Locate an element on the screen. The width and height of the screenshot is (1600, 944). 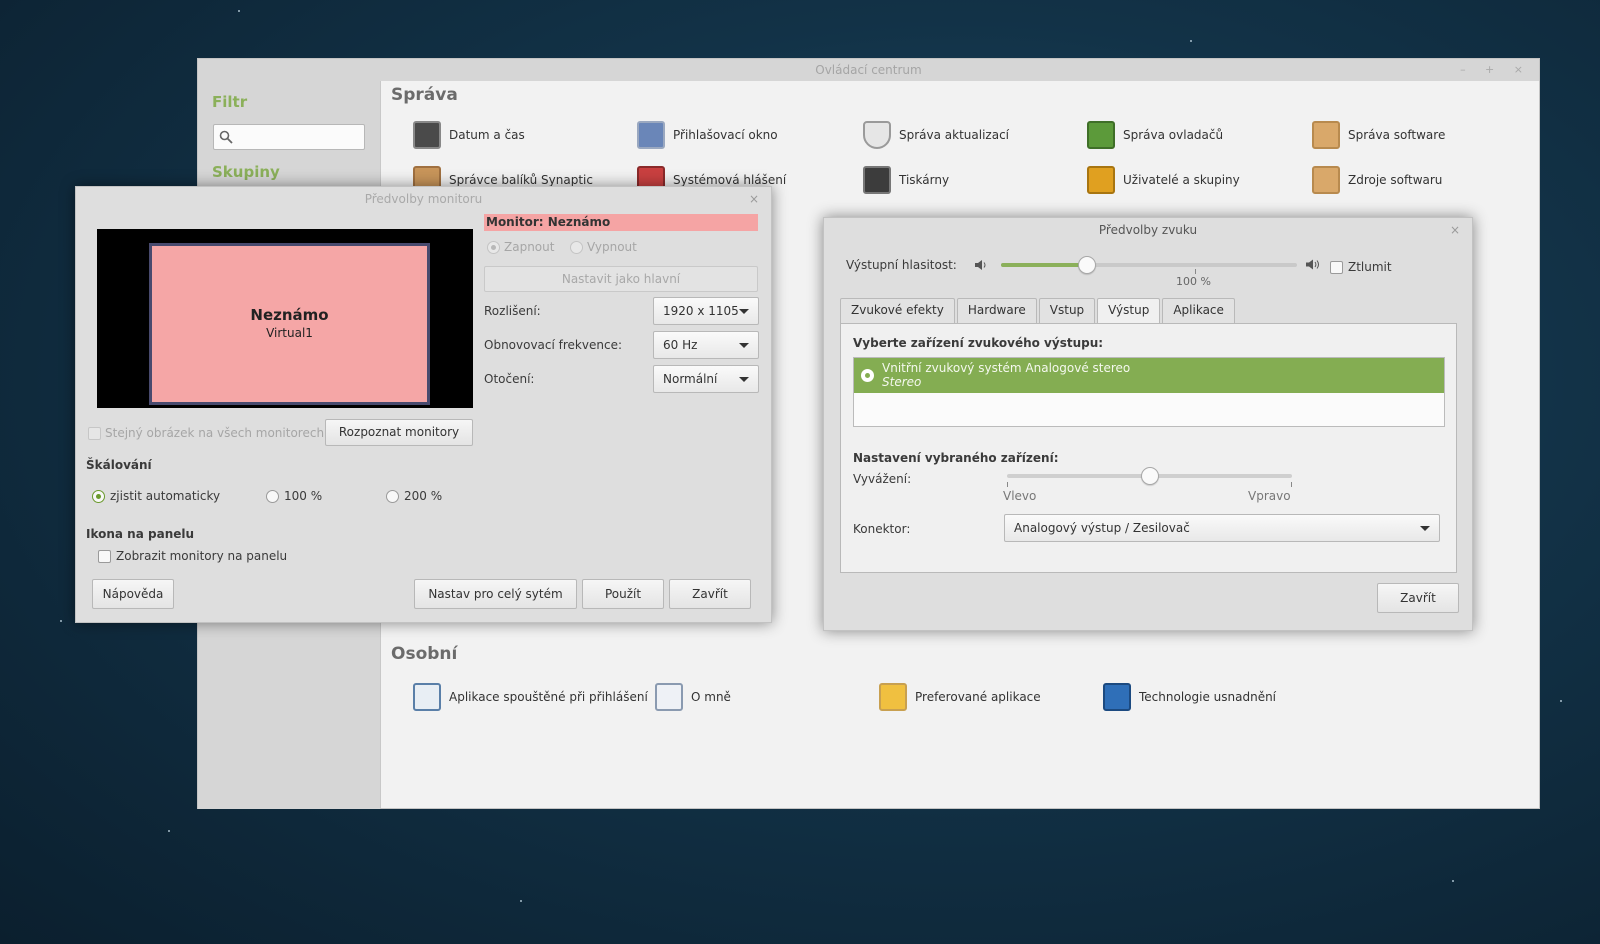
show-on-panel-checkbox is located at coordinates (104, 556).